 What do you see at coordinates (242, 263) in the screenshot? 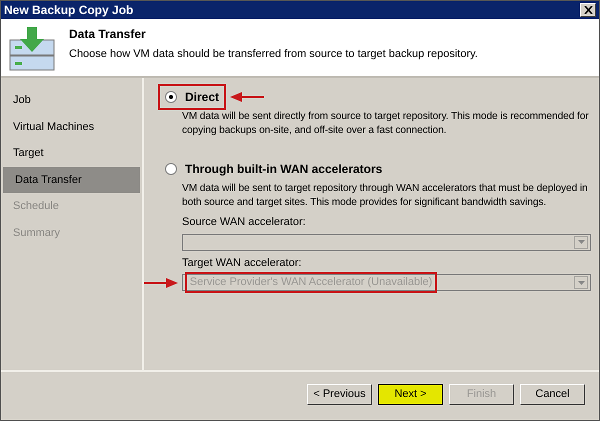
I see `field-label: Target WAN accelerator:` at bounding box center [242, 263].